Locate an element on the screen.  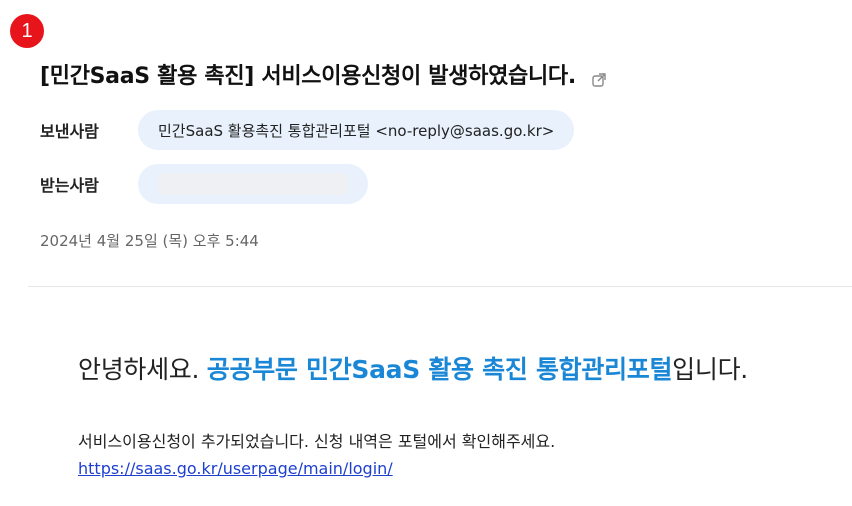
header-divider is located at coordinates (440, 286).